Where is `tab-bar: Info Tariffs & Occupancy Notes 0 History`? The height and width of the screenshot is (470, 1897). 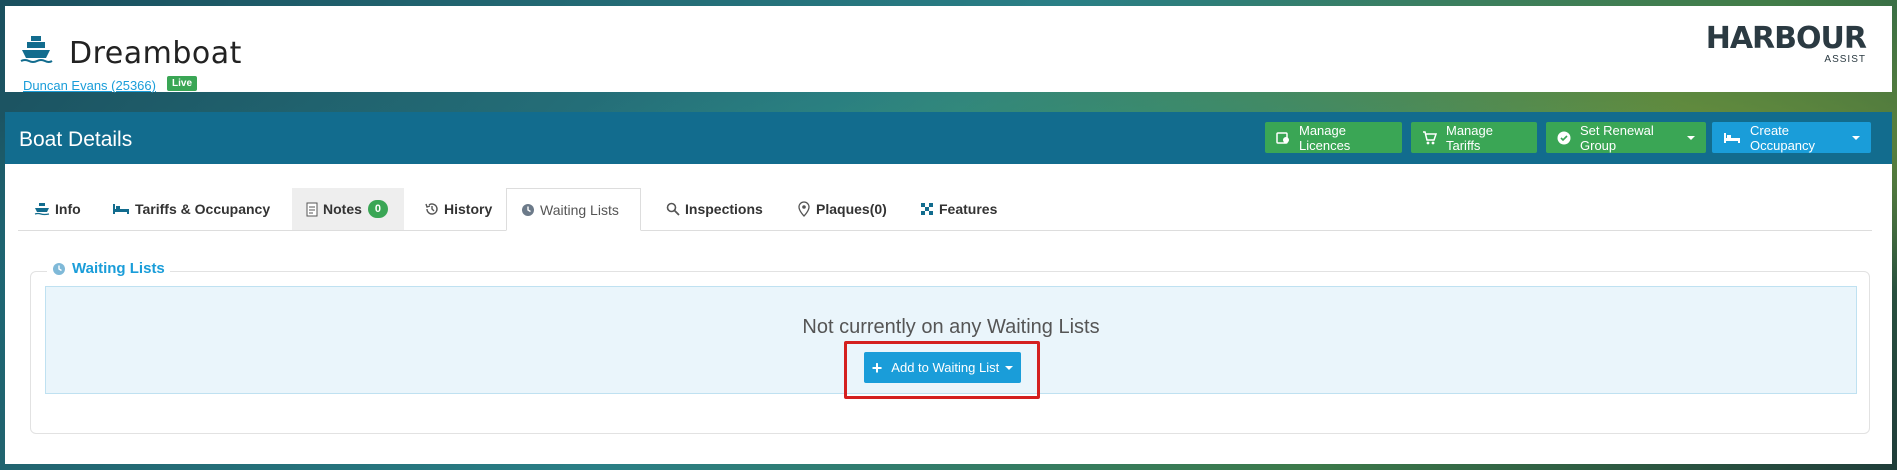
tab-bar: Info Tariffs & Occupancy Notes 0 History is located at coordinates (945, 209).